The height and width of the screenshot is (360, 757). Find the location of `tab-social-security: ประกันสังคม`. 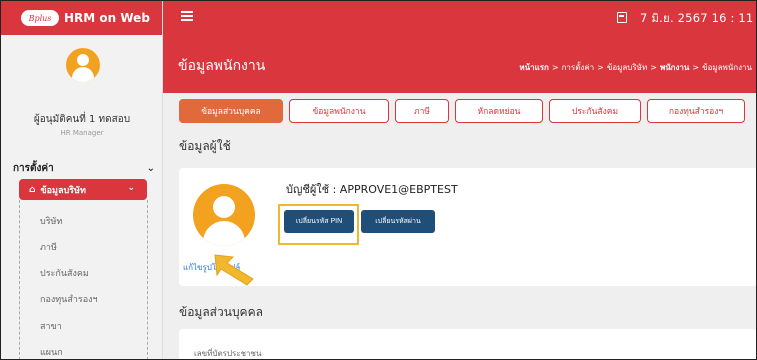

tab-social-security: ประกันสังคม is located at coordinates (595, 111).